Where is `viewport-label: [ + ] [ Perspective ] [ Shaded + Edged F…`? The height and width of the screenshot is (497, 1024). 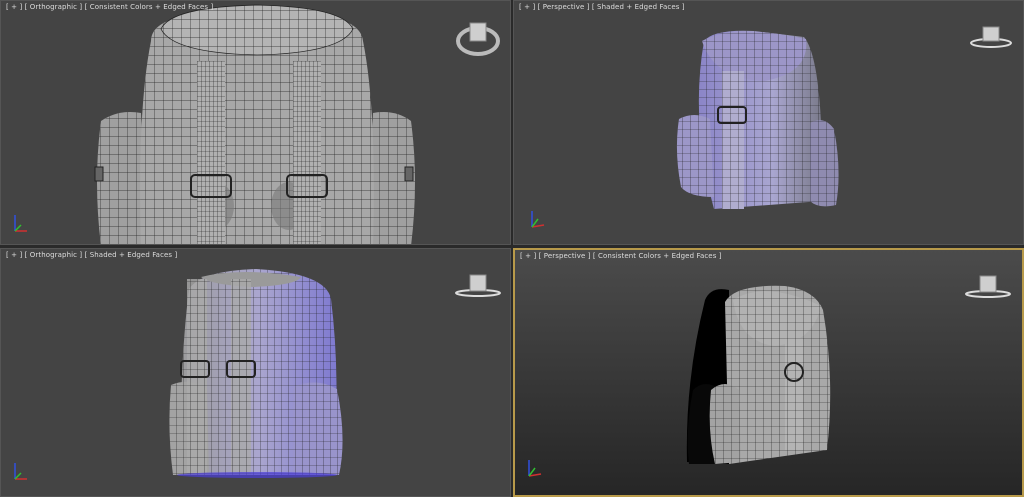 viewport-label: [ + ] [ Perspective ] [ Shaded + Edged F… is located at coordinates (602, 7).